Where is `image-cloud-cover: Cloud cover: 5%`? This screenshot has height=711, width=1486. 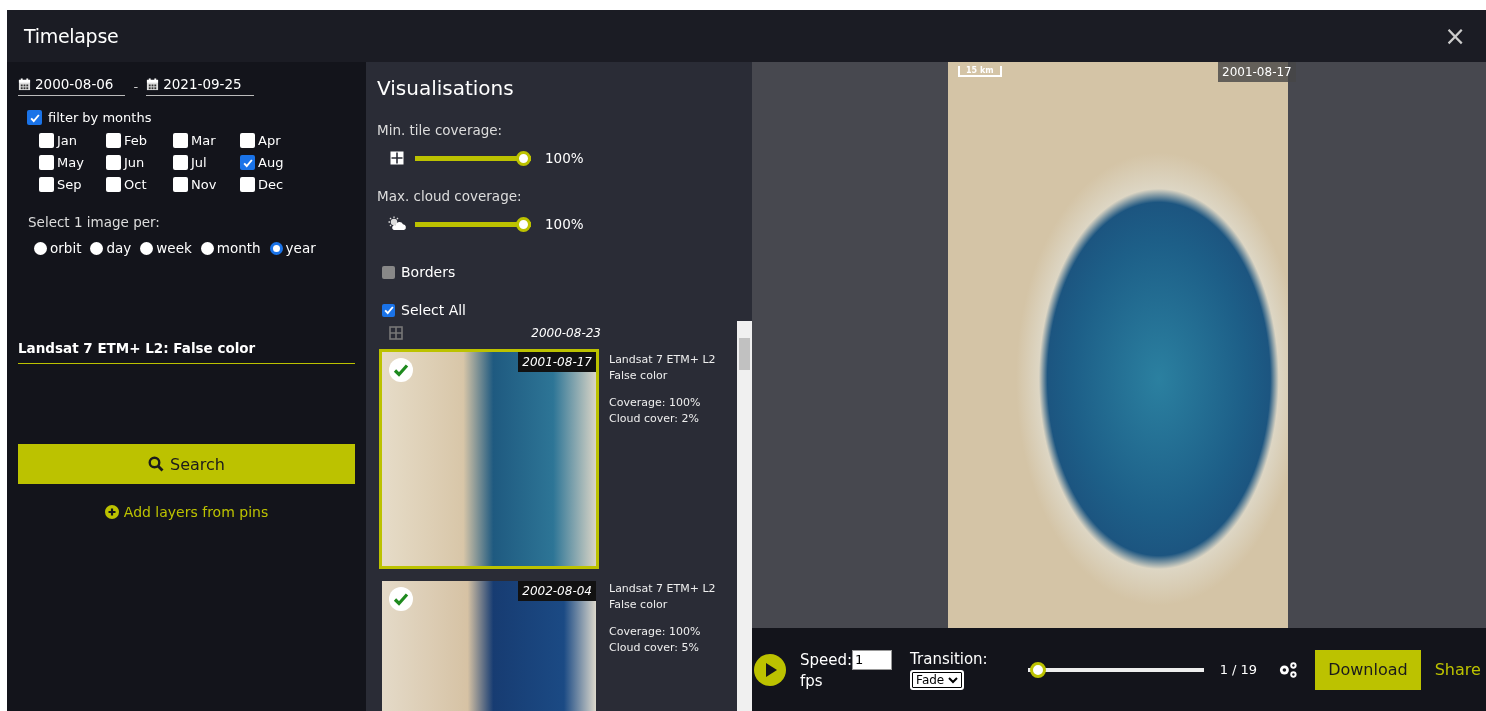 image-cloud-cover: Cloud cover: 5% is located at coordinates (654, 648).